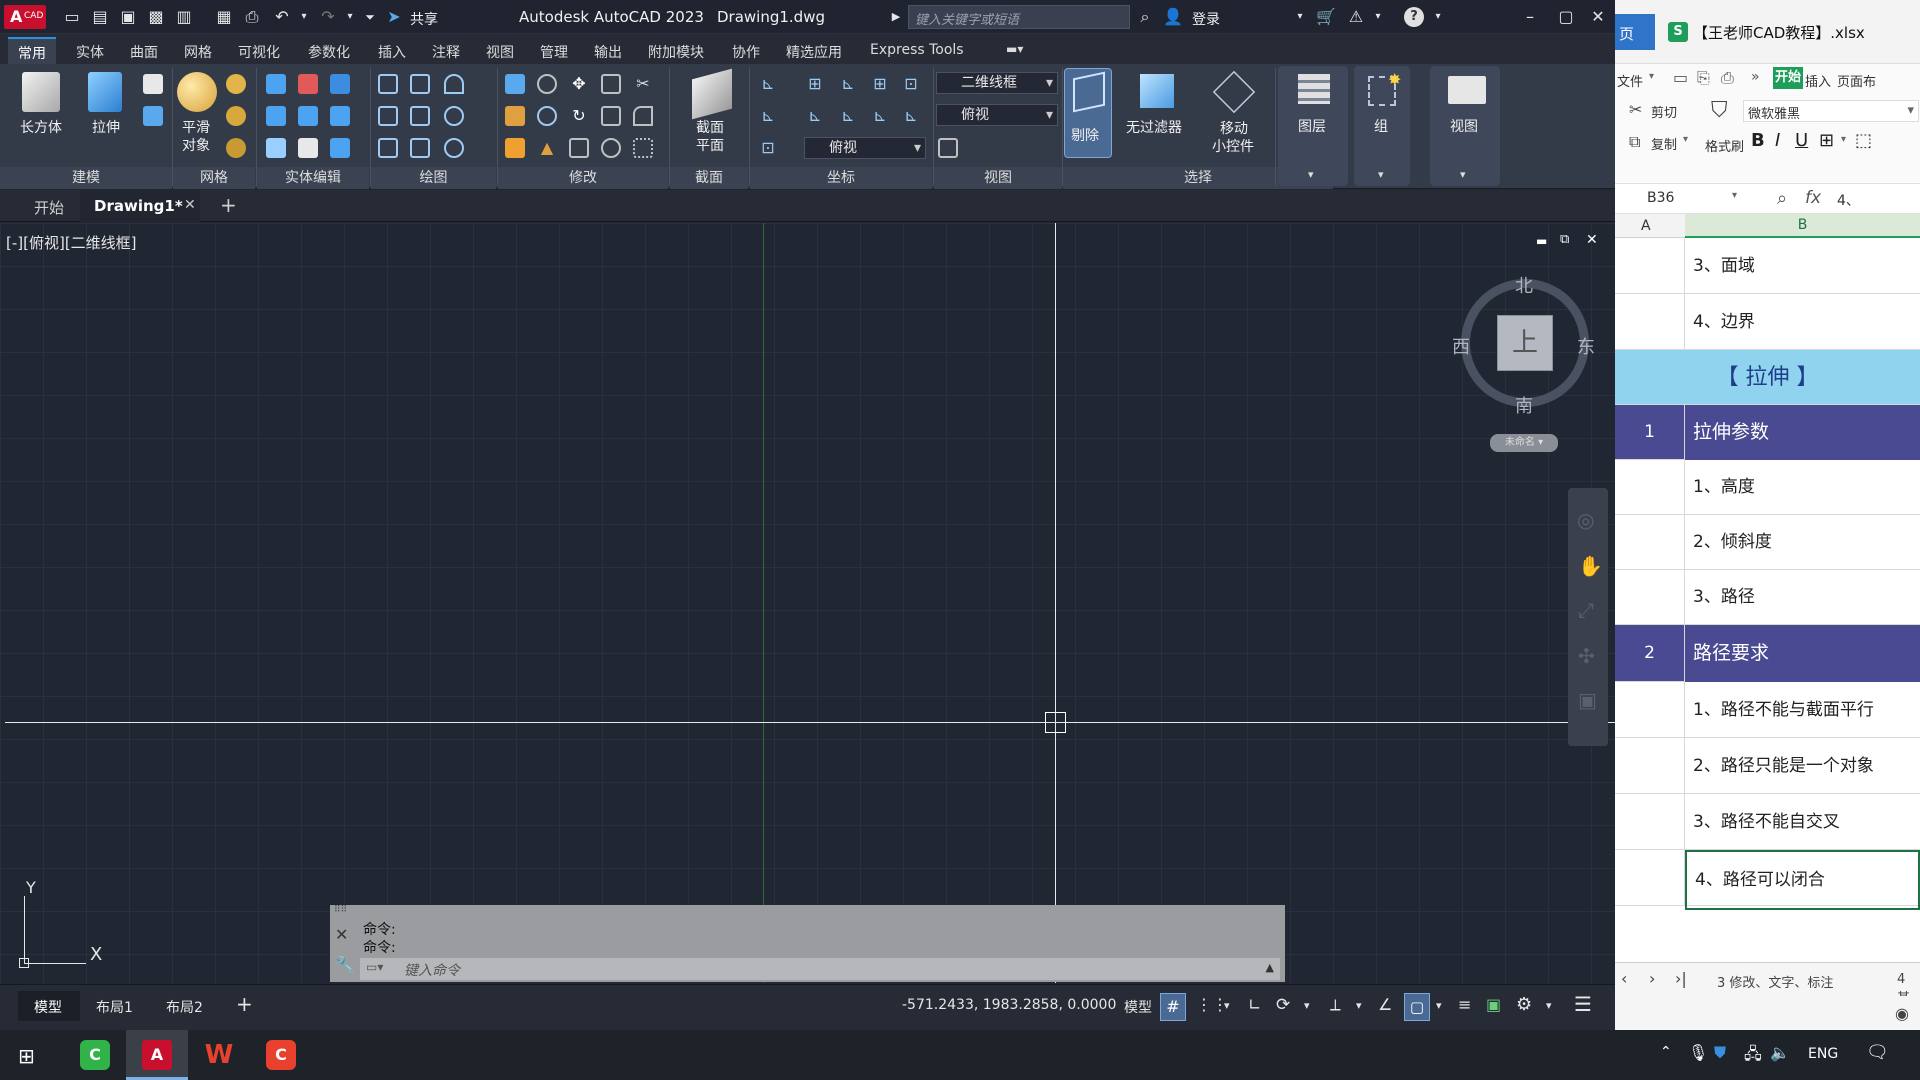 The height and width of the screenshot is (1080, 1920). What do you see at coordinates (144, 52) in the screenshot?
I see `tab-surface: 曲面` at bounding box center [144, 52].